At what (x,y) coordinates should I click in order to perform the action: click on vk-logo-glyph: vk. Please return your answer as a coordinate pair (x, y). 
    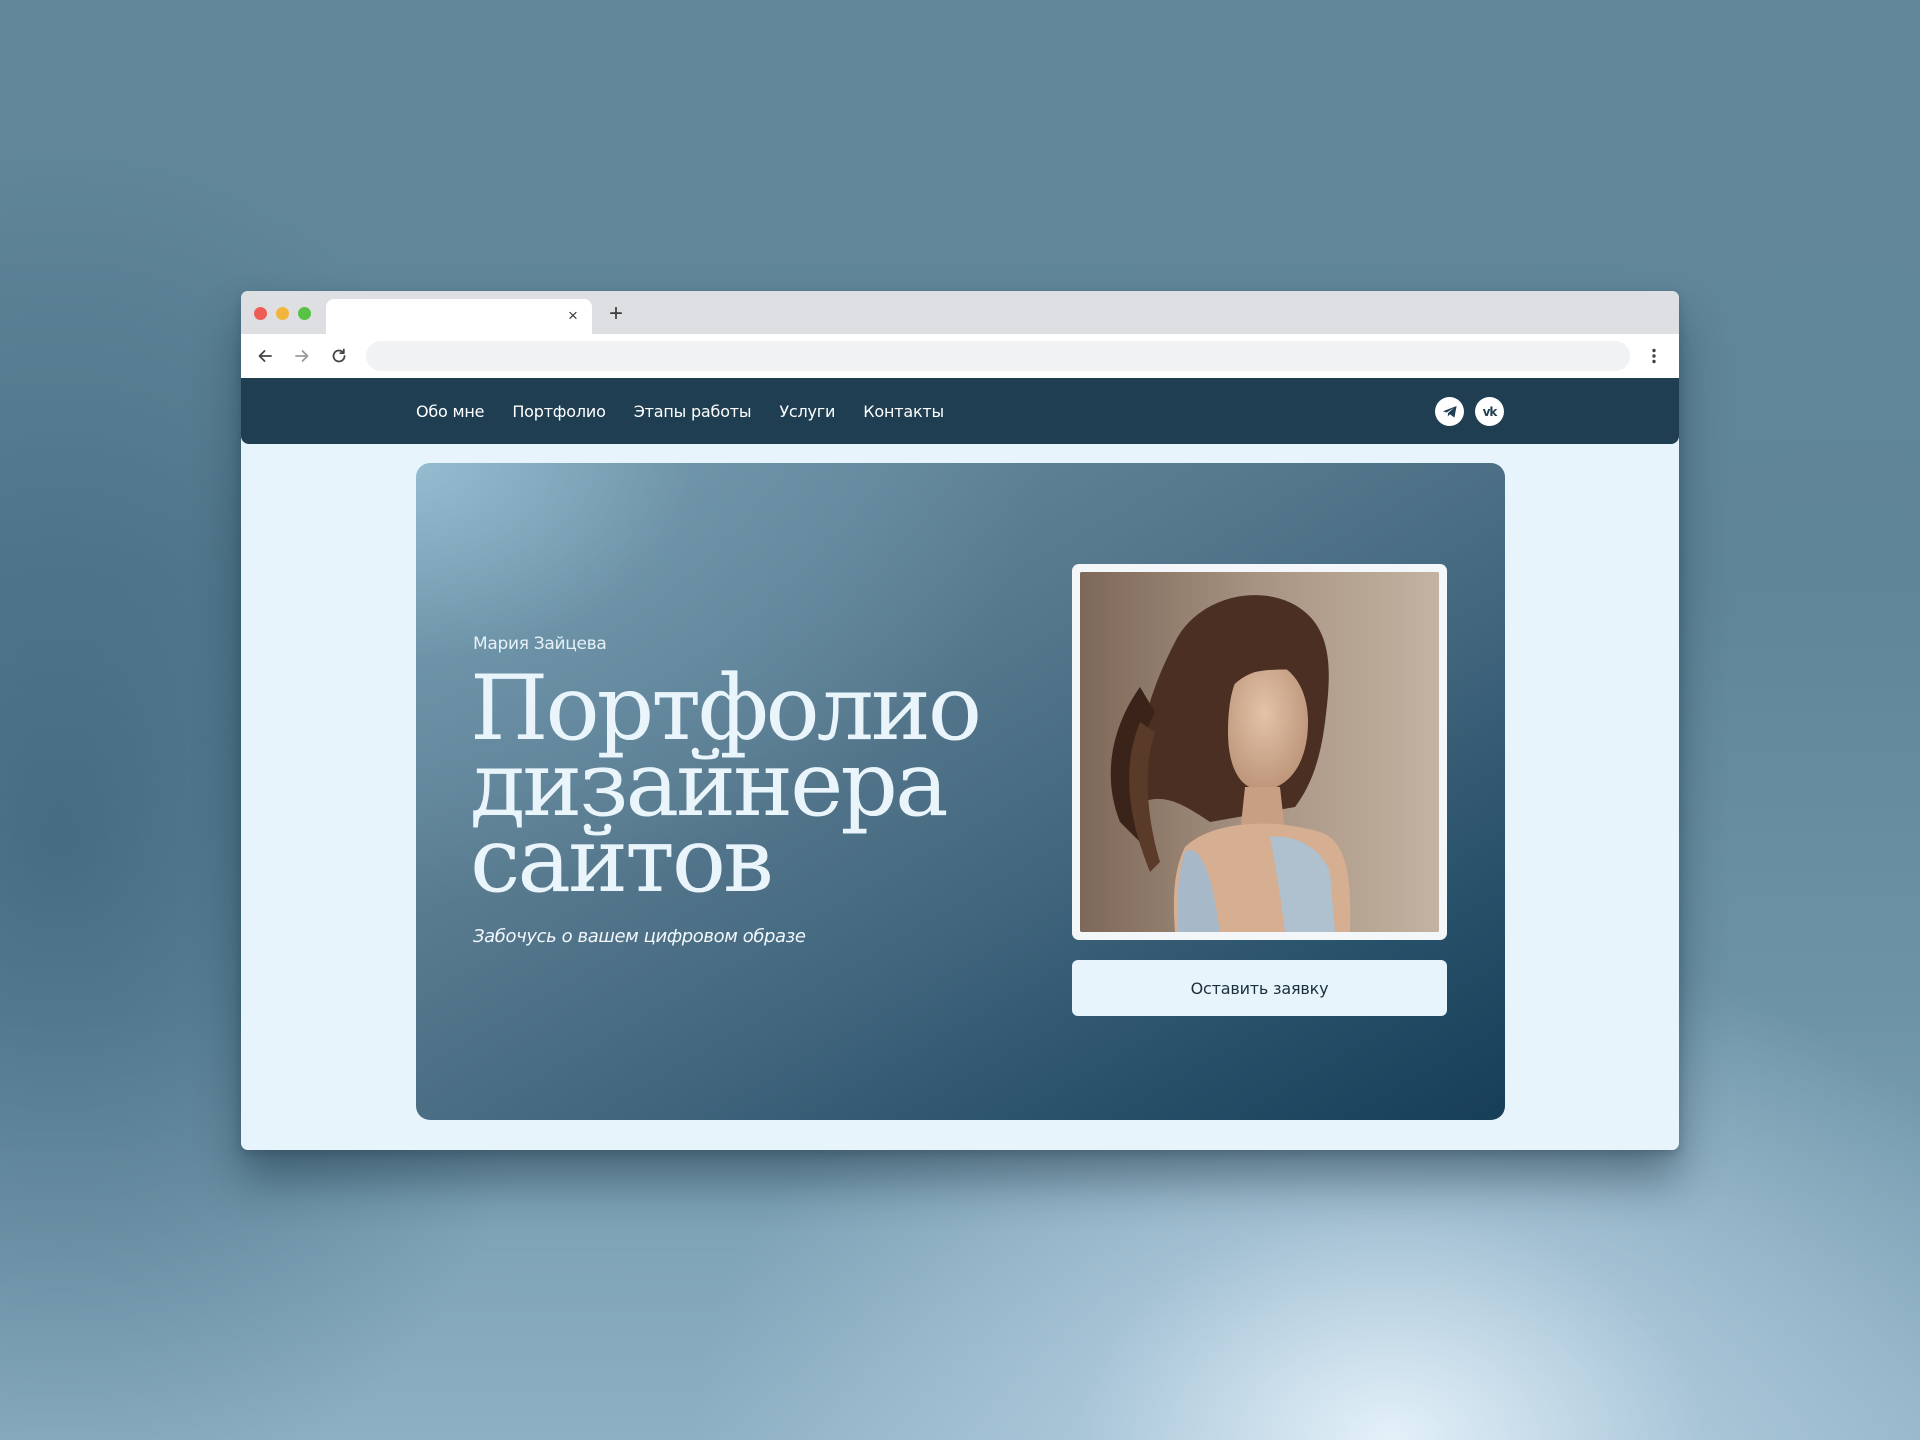
    Looking at the image, I should click on (1490, 411).